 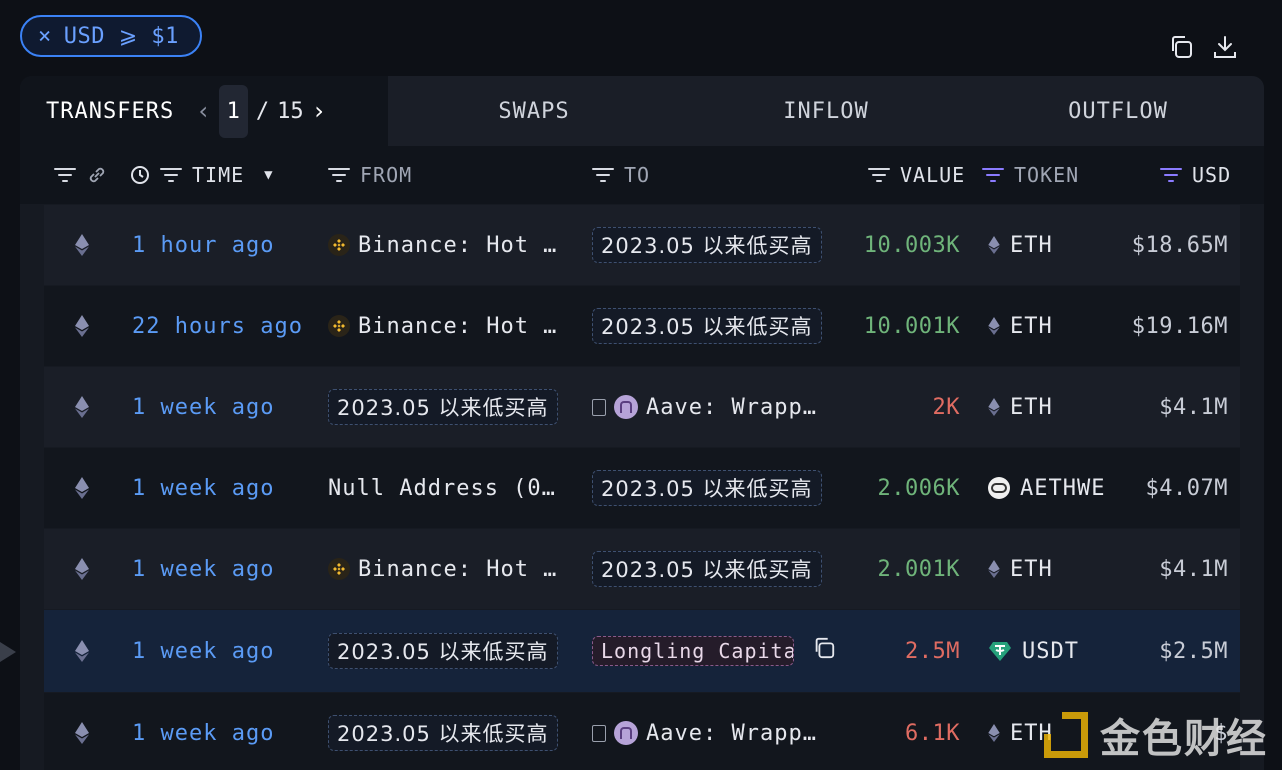 I want to click on usd-header-label: USD, so click(x=1212, y=175).